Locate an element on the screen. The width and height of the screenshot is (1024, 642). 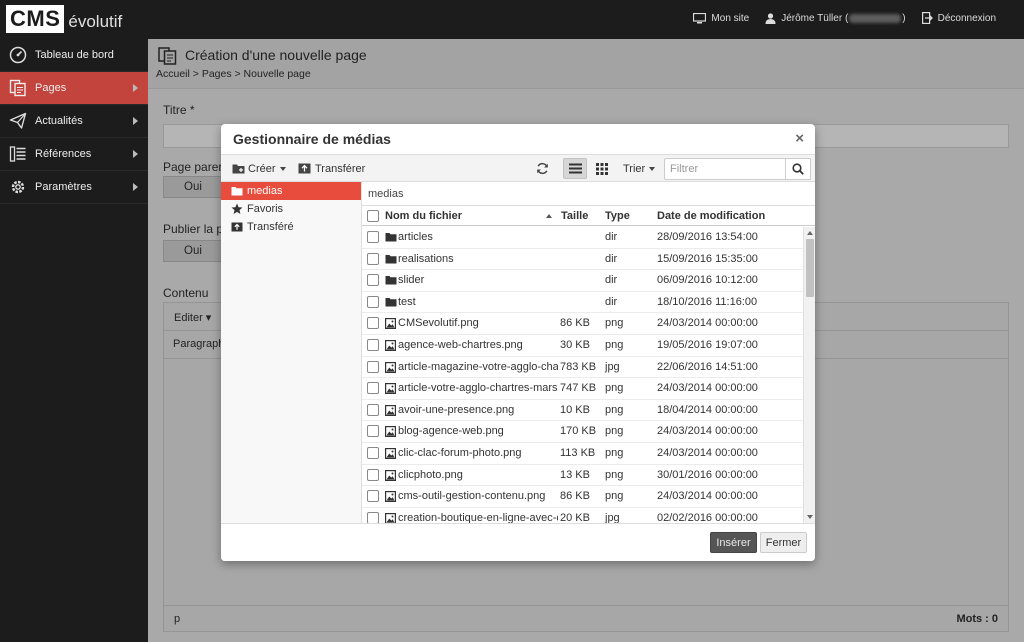
editor-format-select: Paragraph is located at coordinates (198, 344).